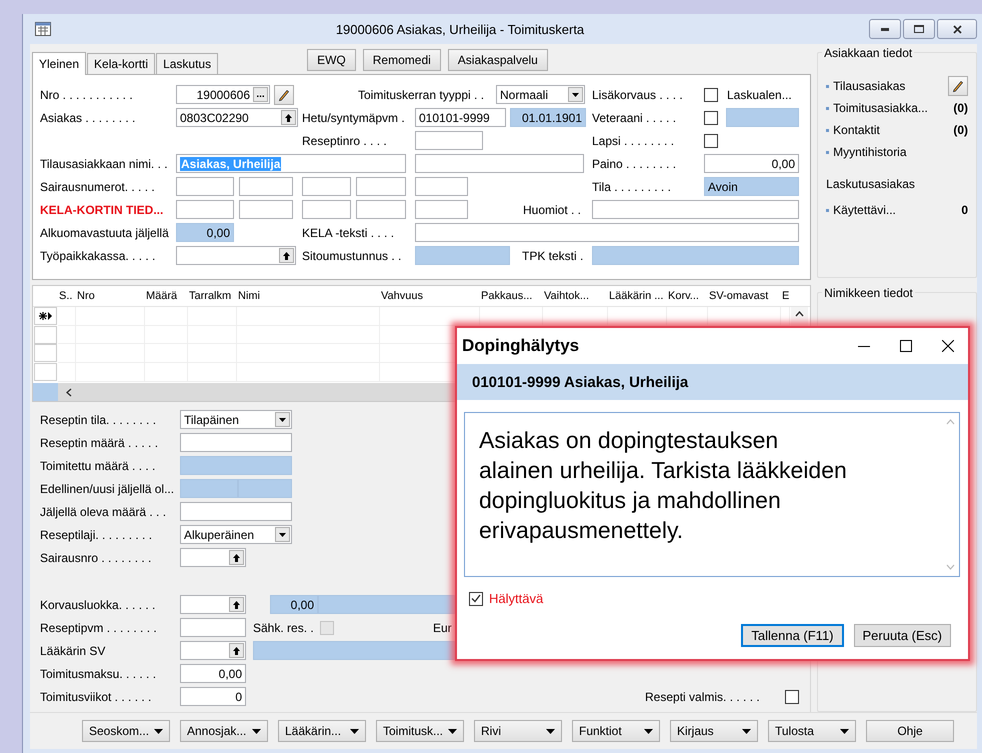 The width and height of the screenshot is (982, 753). What do you see at coordinates (498, 60) in the screenshot?
I see `toolbar-button: Asiakaspalvelu` at bounding box center [498, 60].